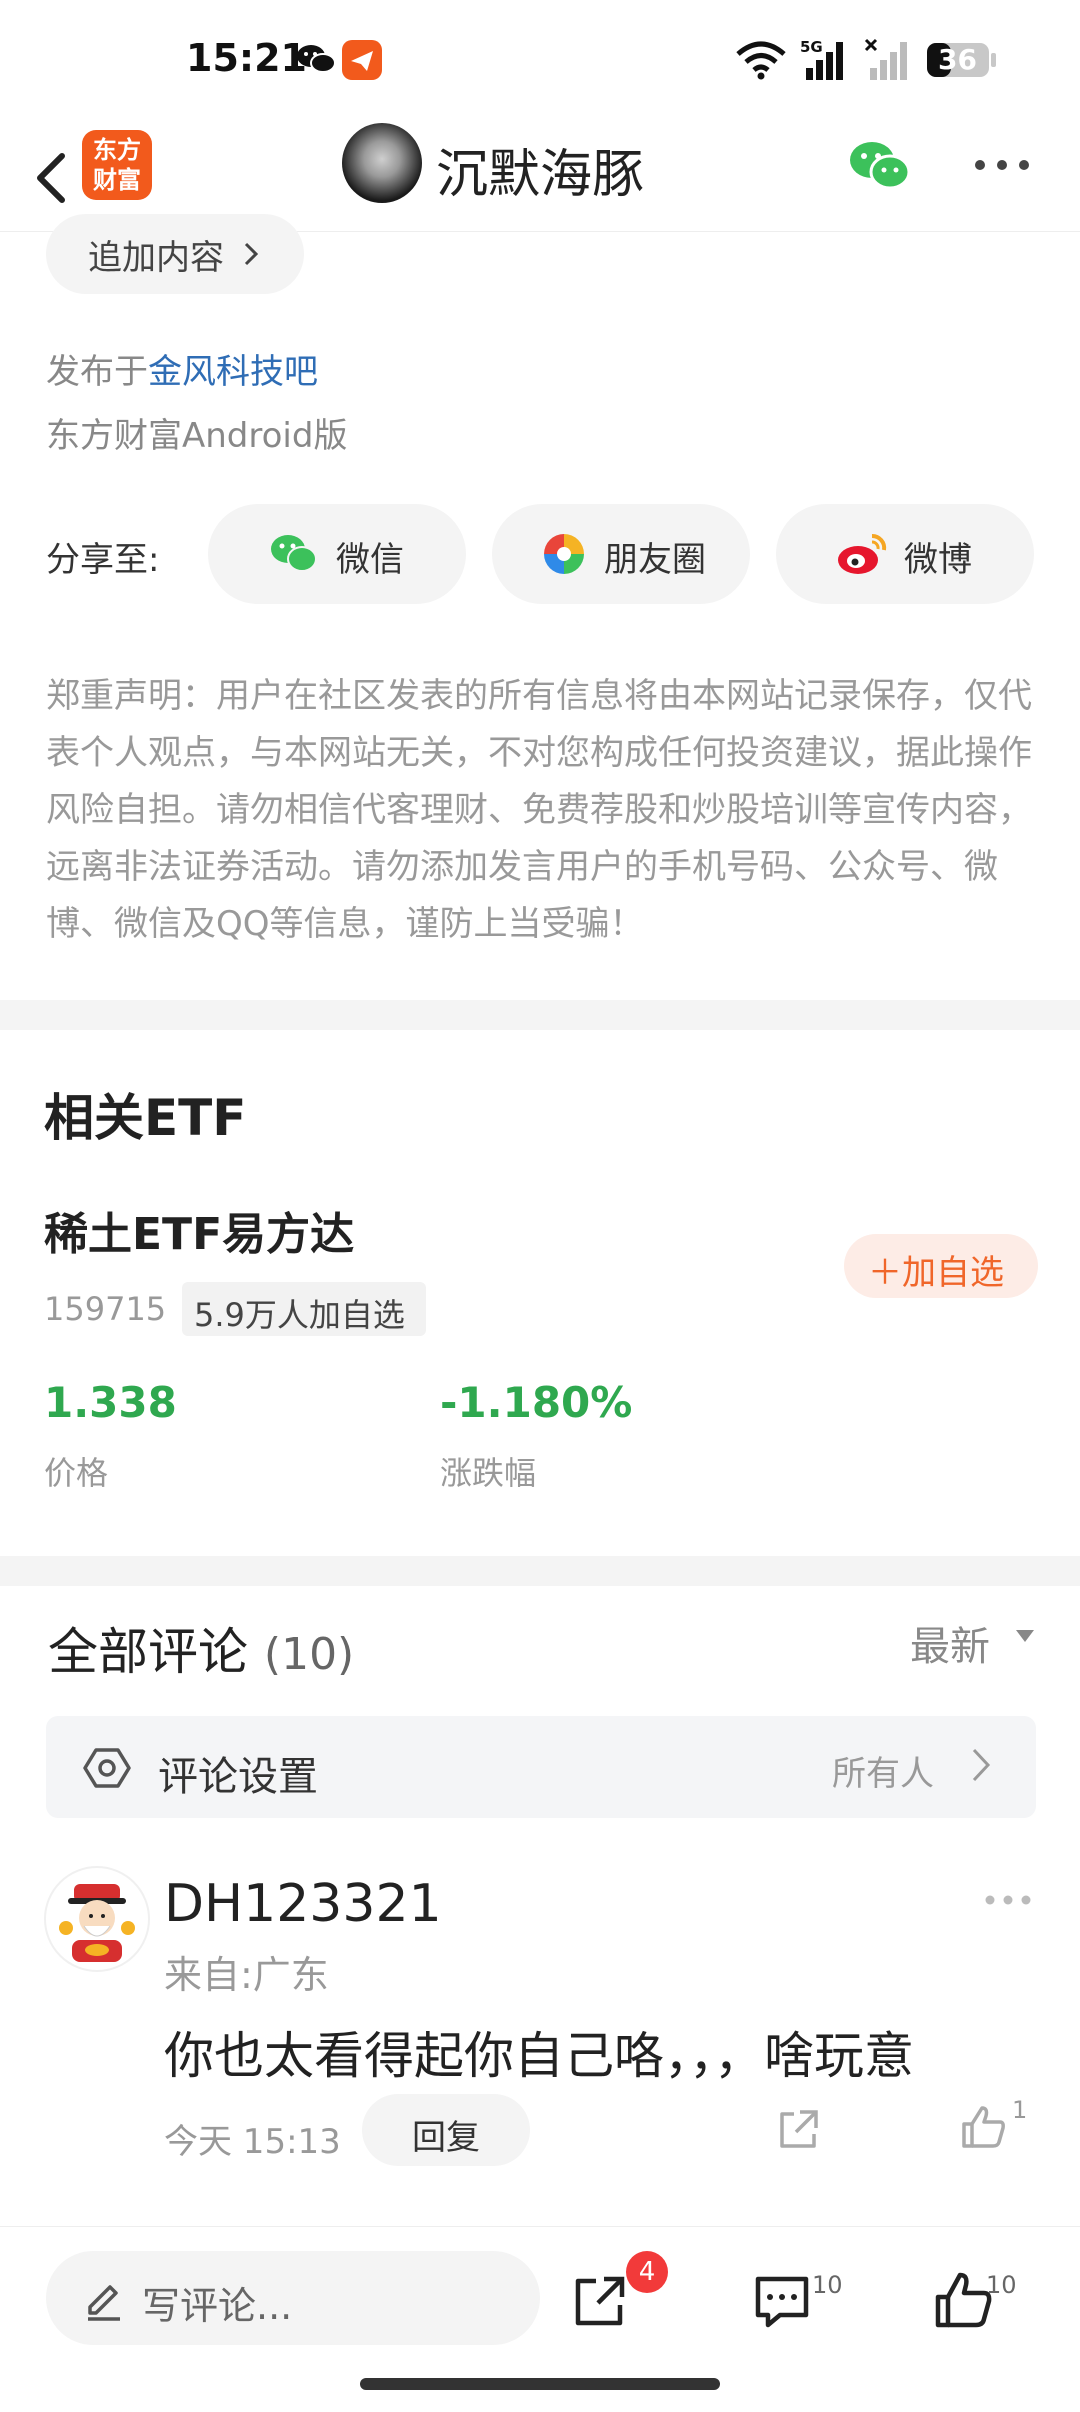 This screenshot has width=1080, height=2412. Describe the element at coordinates (233, 372) in the screenshot. I see `forum-link: 金风科技吧` at that location.